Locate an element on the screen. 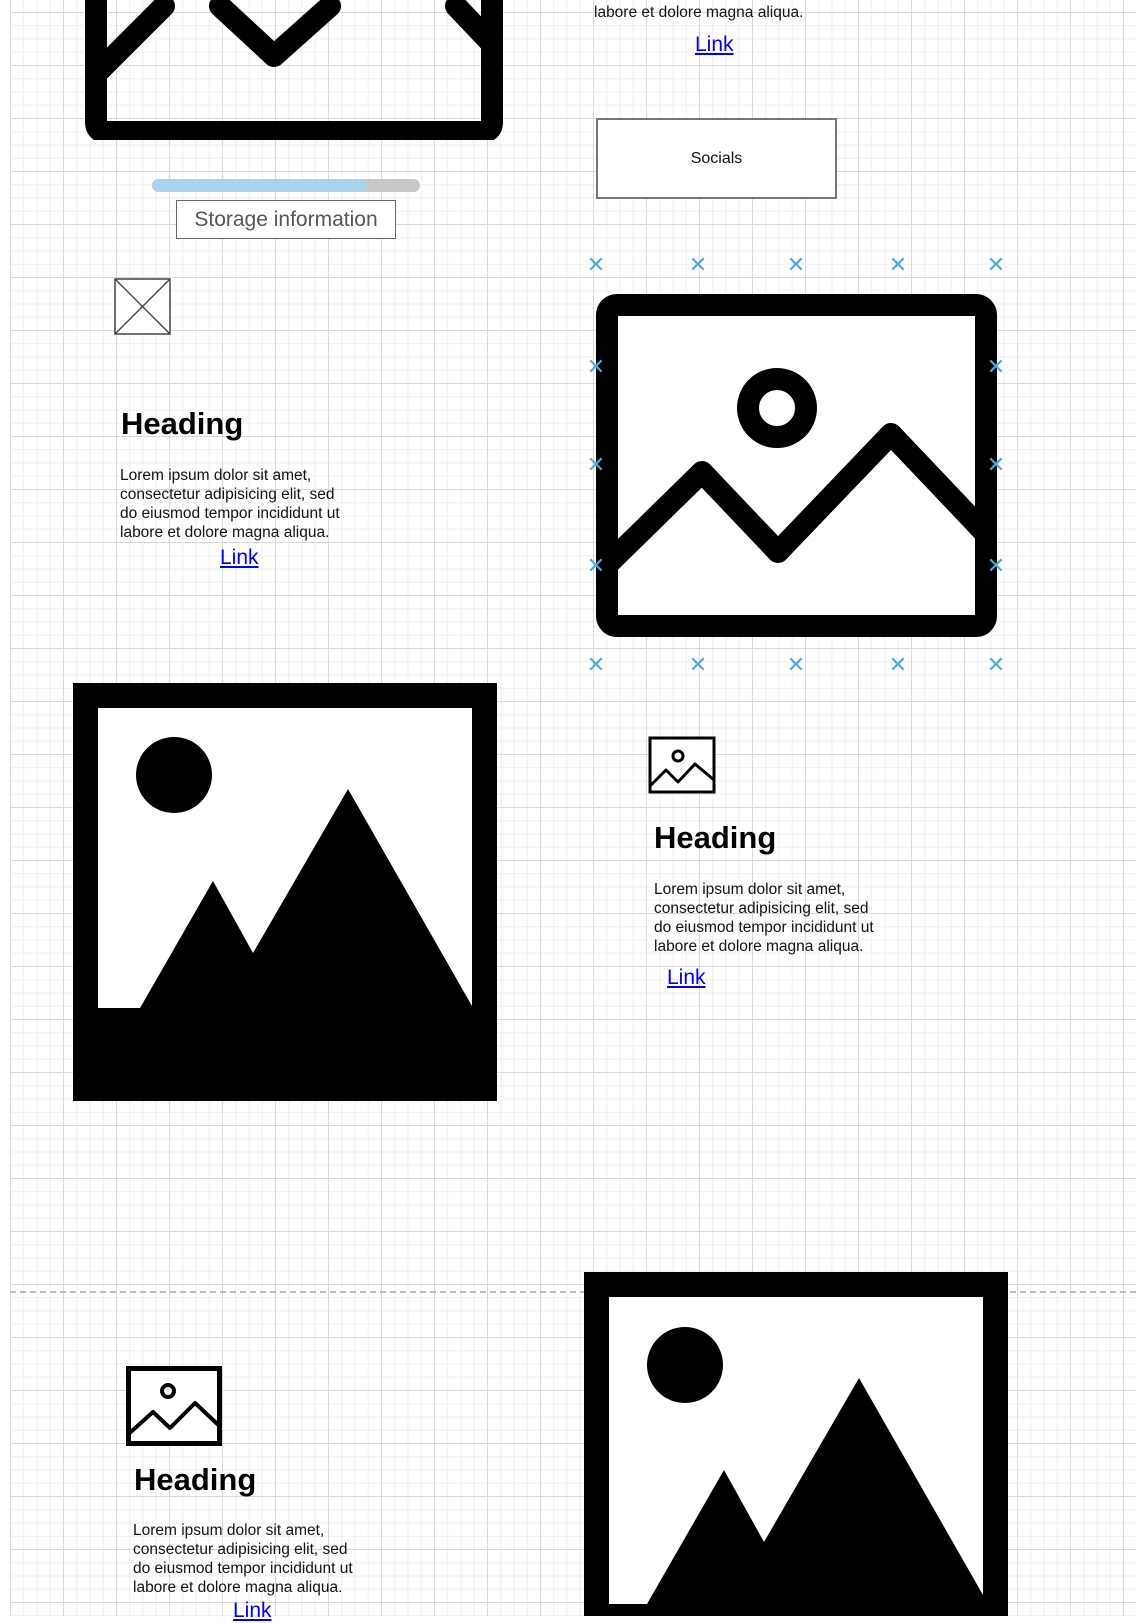  card-right-1-heading: Heading is located at coordinates (715, 837).